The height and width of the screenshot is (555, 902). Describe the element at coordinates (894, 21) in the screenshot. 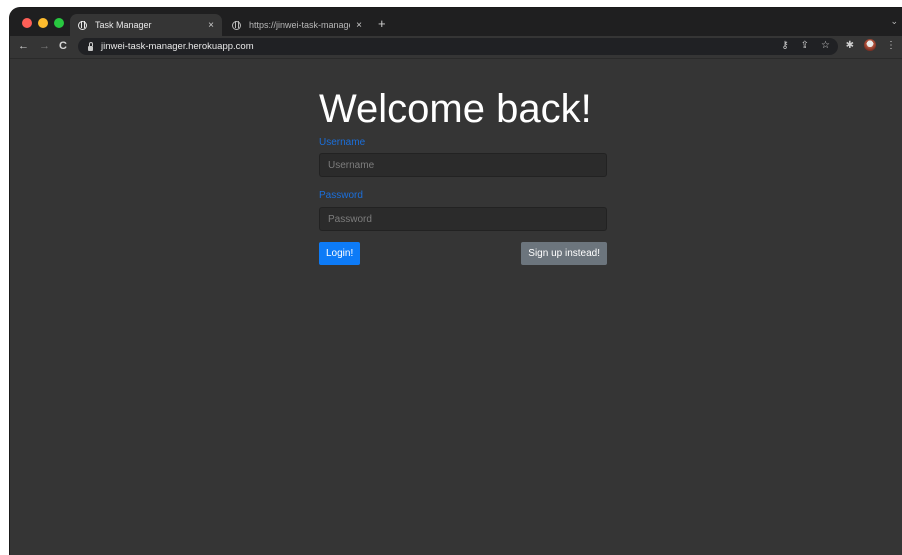

I see `tab-search-chevron-icon: ⌄` at that location.